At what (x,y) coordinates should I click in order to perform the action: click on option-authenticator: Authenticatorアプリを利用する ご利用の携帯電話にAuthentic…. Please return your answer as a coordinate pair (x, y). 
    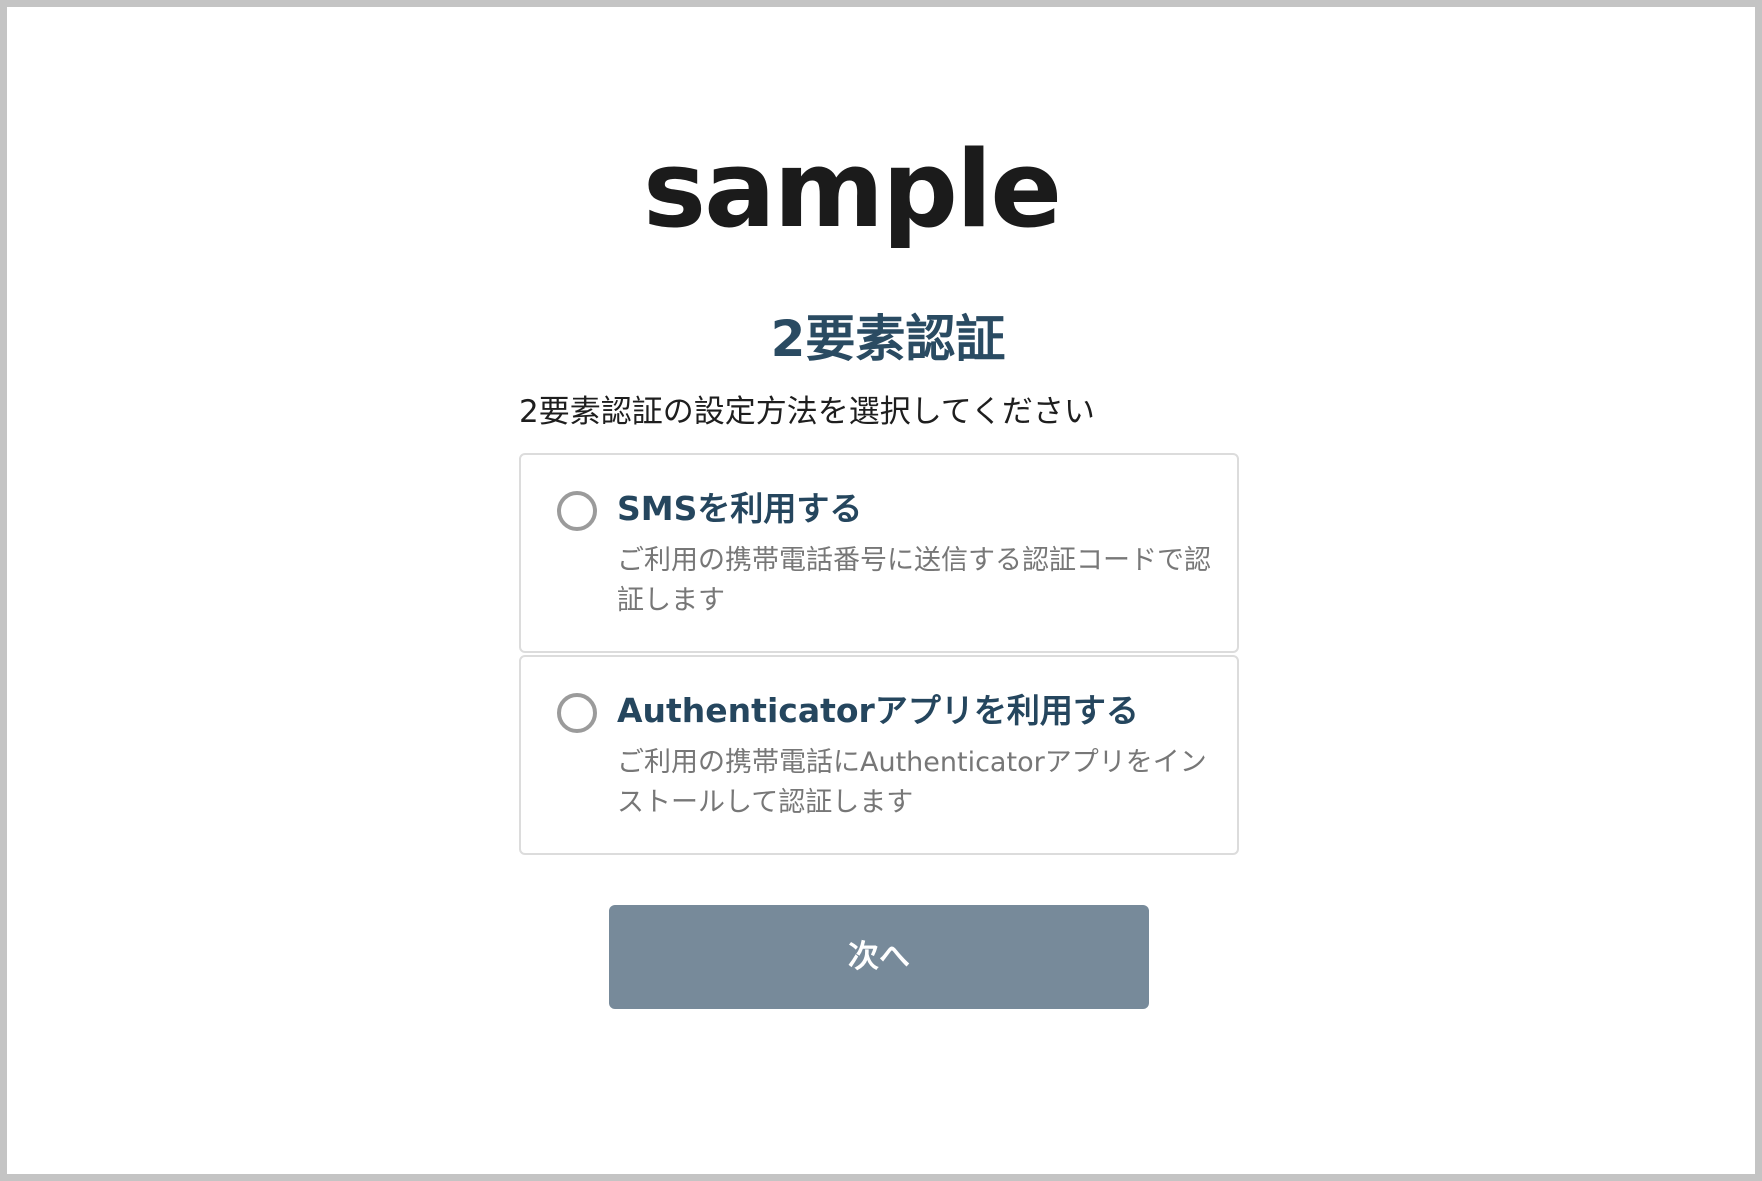
    Looking at the image, I should click on (879, 755).